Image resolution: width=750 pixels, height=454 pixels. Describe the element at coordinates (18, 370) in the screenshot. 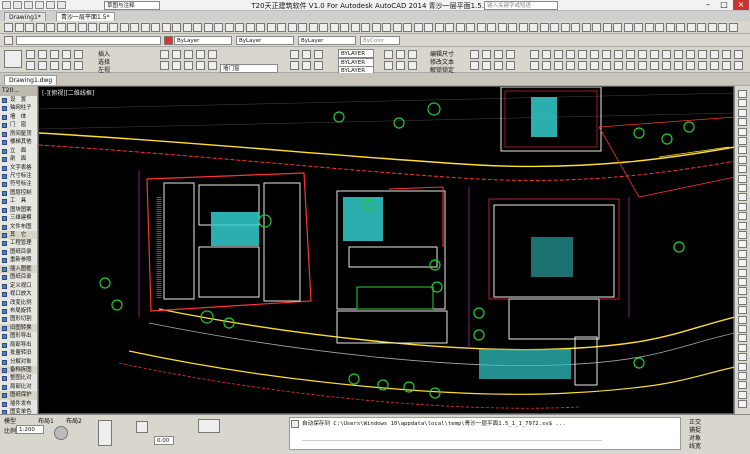

I see `sidebar-item: 备档拆图` at that location.